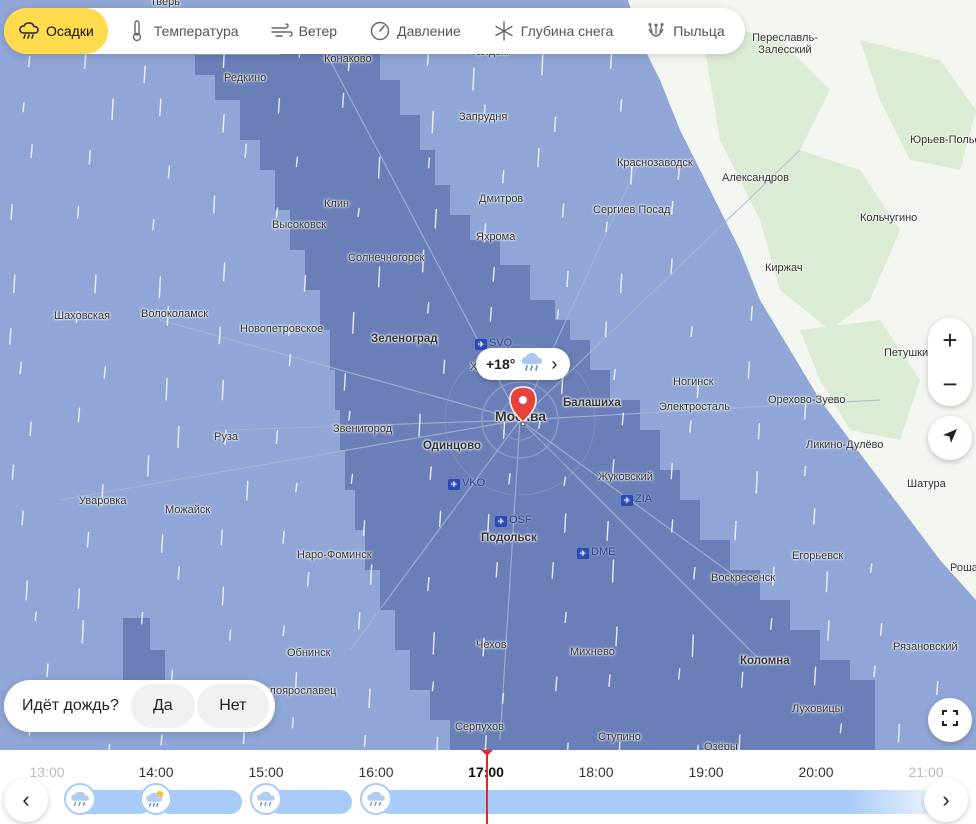  I want to click on tab-precipitation: Осадки, so click(56, 31).